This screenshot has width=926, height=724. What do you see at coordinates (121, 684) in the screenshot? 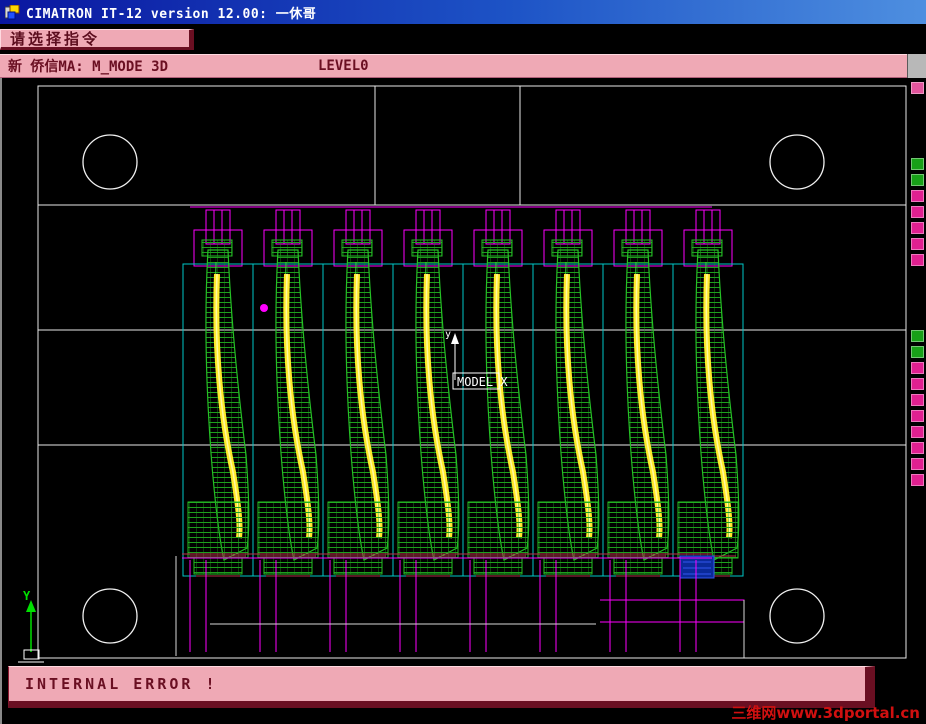
I see `error-text: INTERNAL ERROR !` at bounding box center [121, 684].